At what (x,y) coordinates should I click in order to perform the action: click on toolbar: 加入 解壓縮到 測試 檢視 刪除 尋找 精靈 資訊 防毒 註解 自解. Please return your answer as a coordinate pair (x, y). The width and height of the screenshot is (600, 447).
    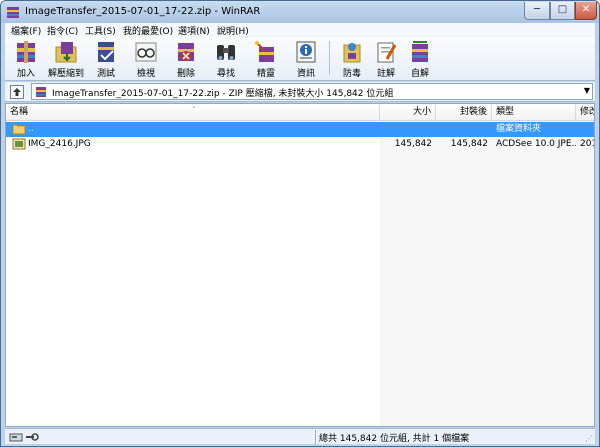
    Looking at the image, I should click on (300, 59).